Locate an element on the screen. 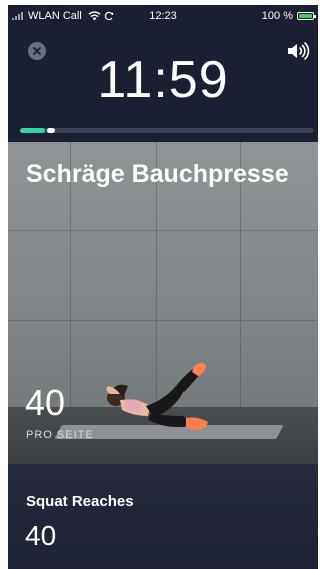 The width and height of the screenshot is (320, 569). workout-timer: 11:59 is located at coordinates (163, 80).